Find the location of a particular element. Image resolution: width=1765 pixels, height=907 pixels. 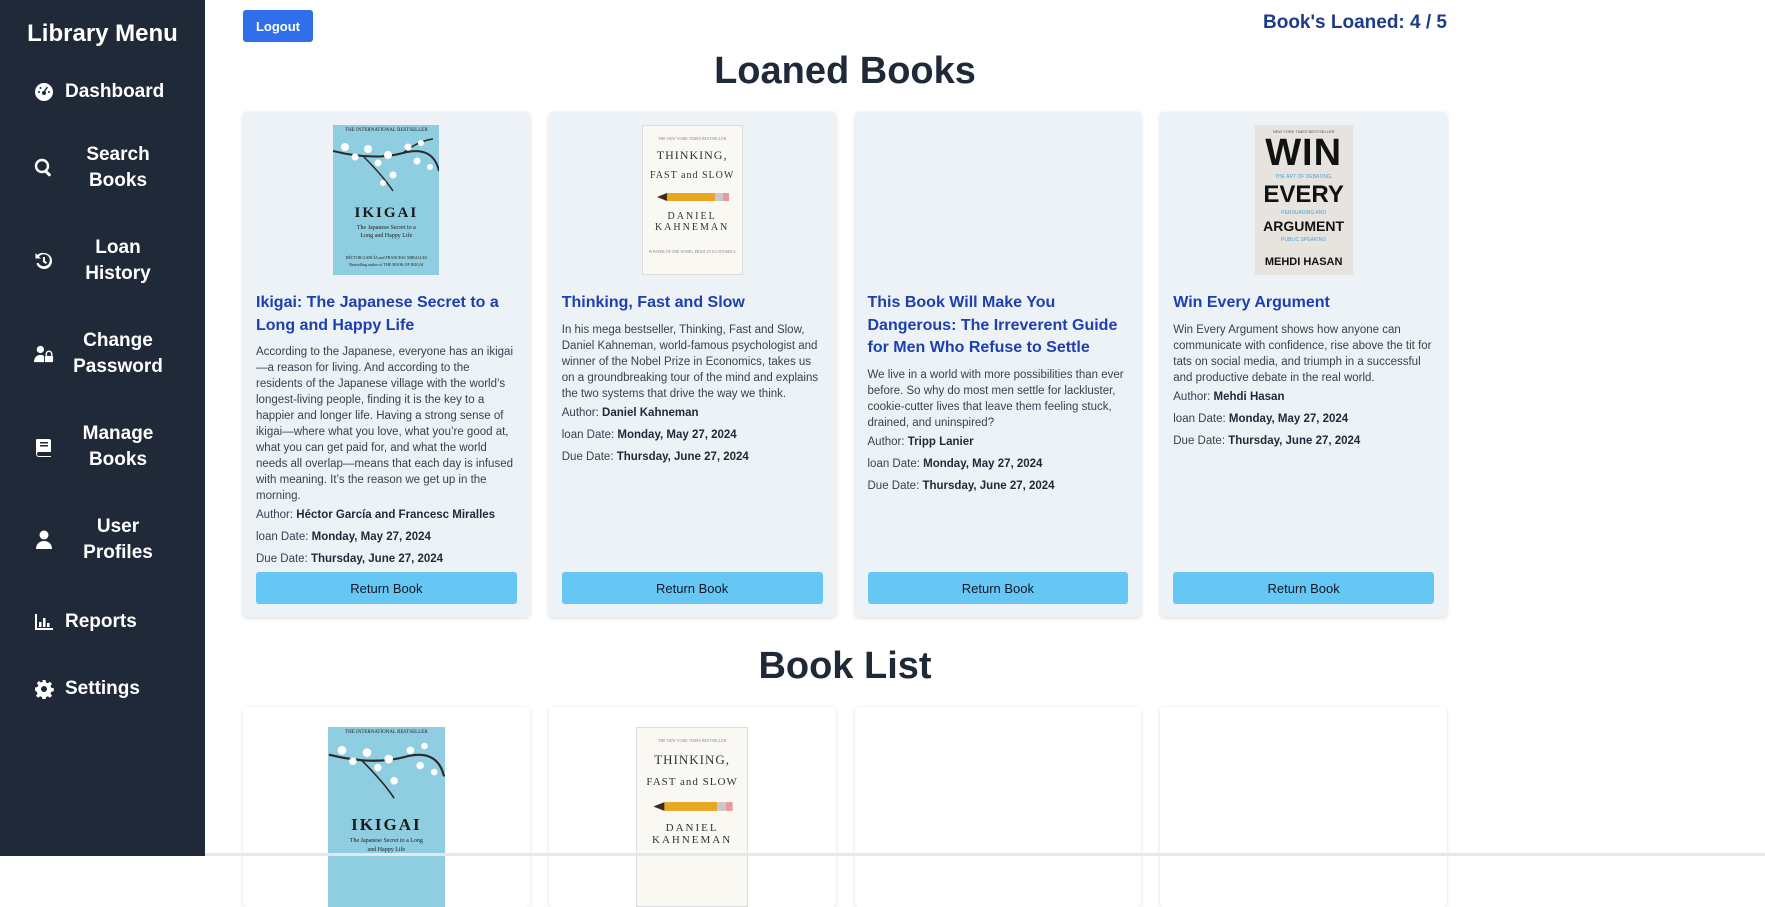

cover-wrap-empty is located at coordinates (998, 200).